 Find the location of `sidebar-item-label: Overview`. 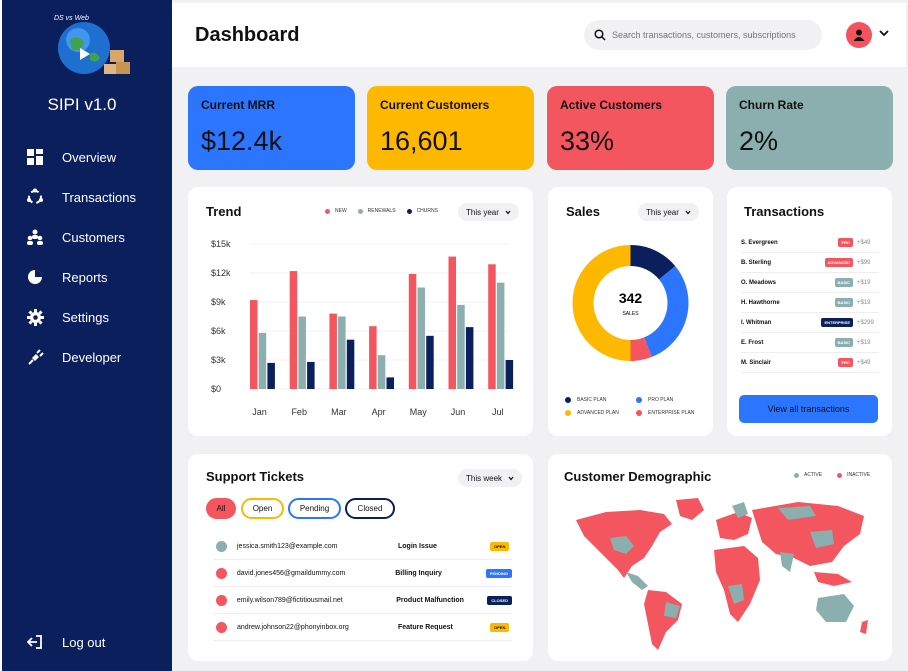

sidebar-item-label: Overview is located at coordinates (89, 157).